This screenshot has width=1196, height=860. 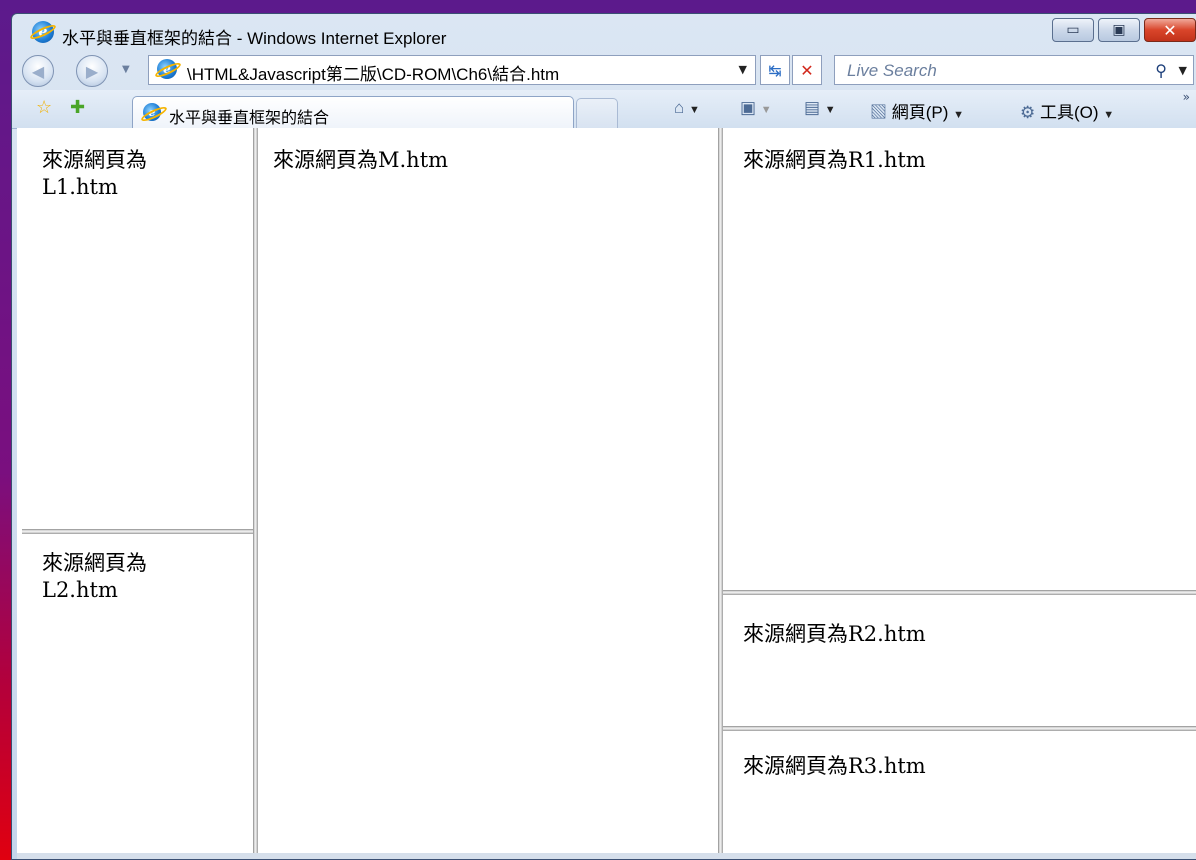 What do you see at coordinates (353, 113) in the screenshot?
I see `tab-current-page: e 水平與垂直框架的結合` at bounding box center [353, 113].